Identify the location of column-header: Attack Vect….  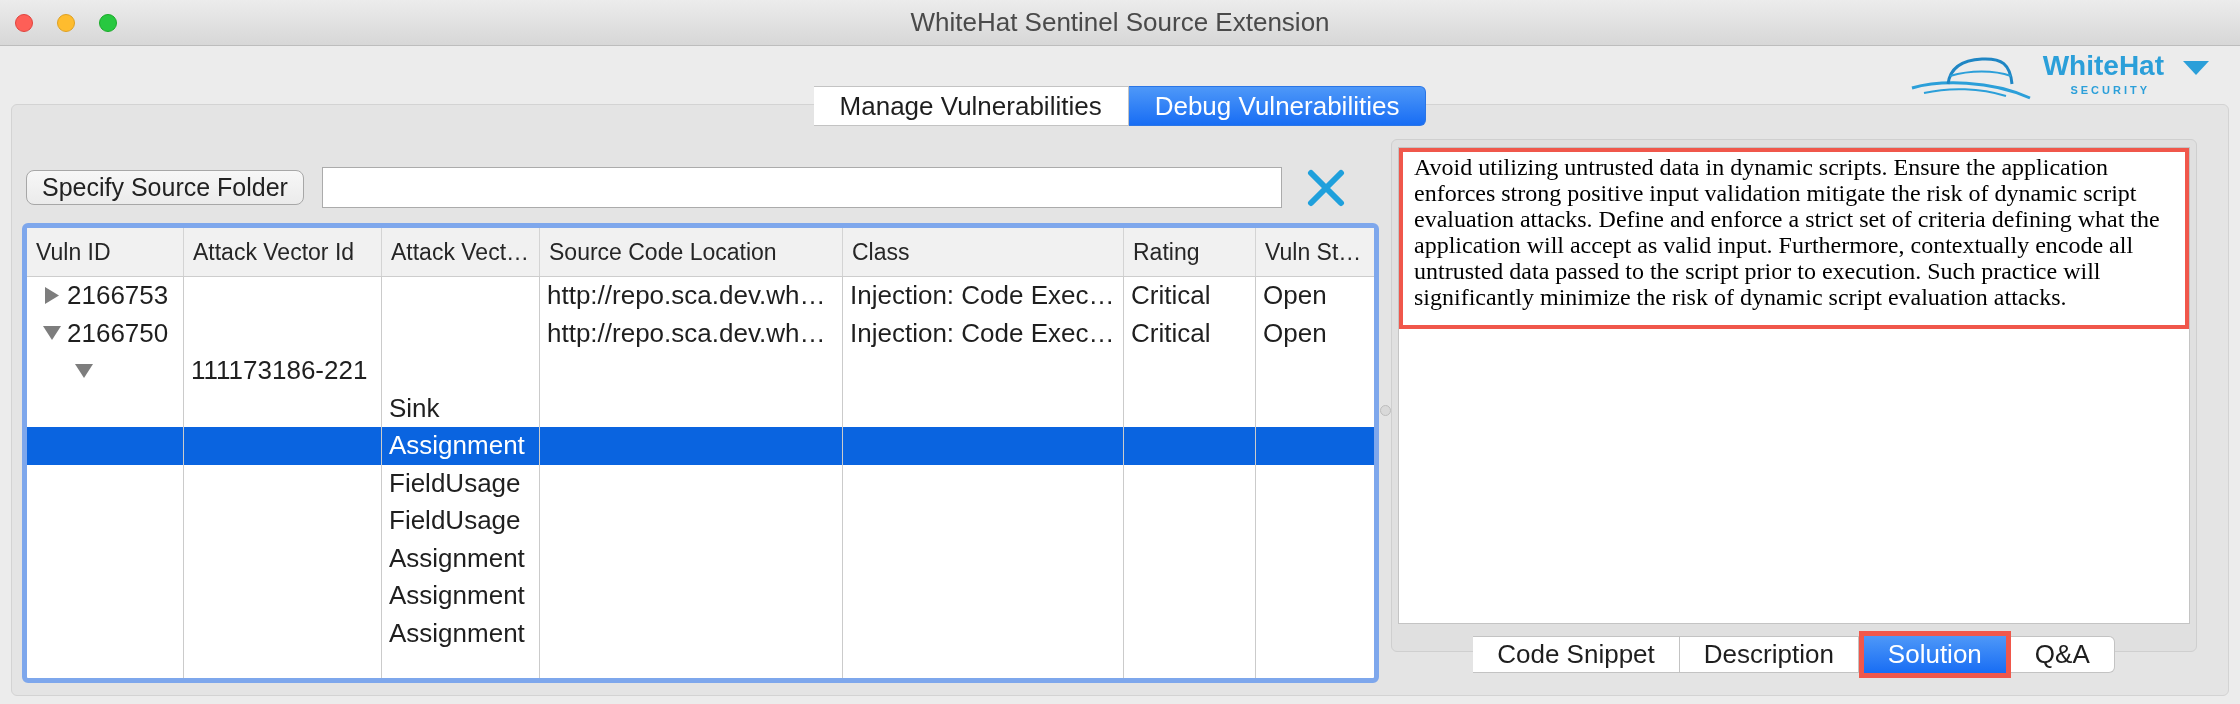
(460, 252).